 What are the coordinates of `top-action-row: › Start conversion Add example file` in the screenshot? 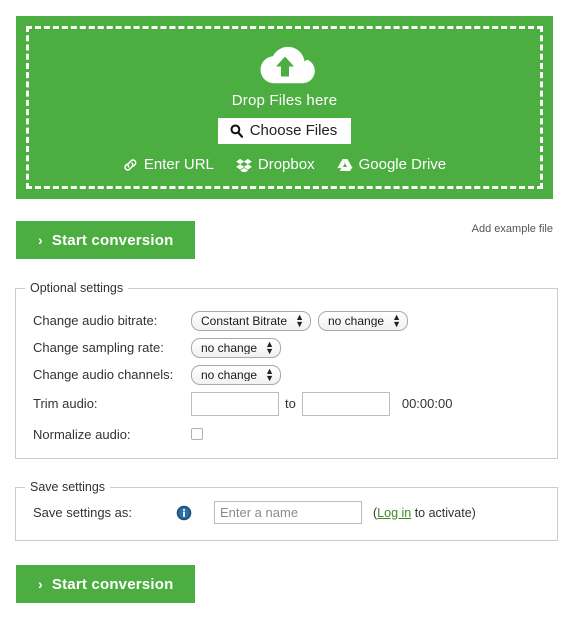 It's located at (284, 240).